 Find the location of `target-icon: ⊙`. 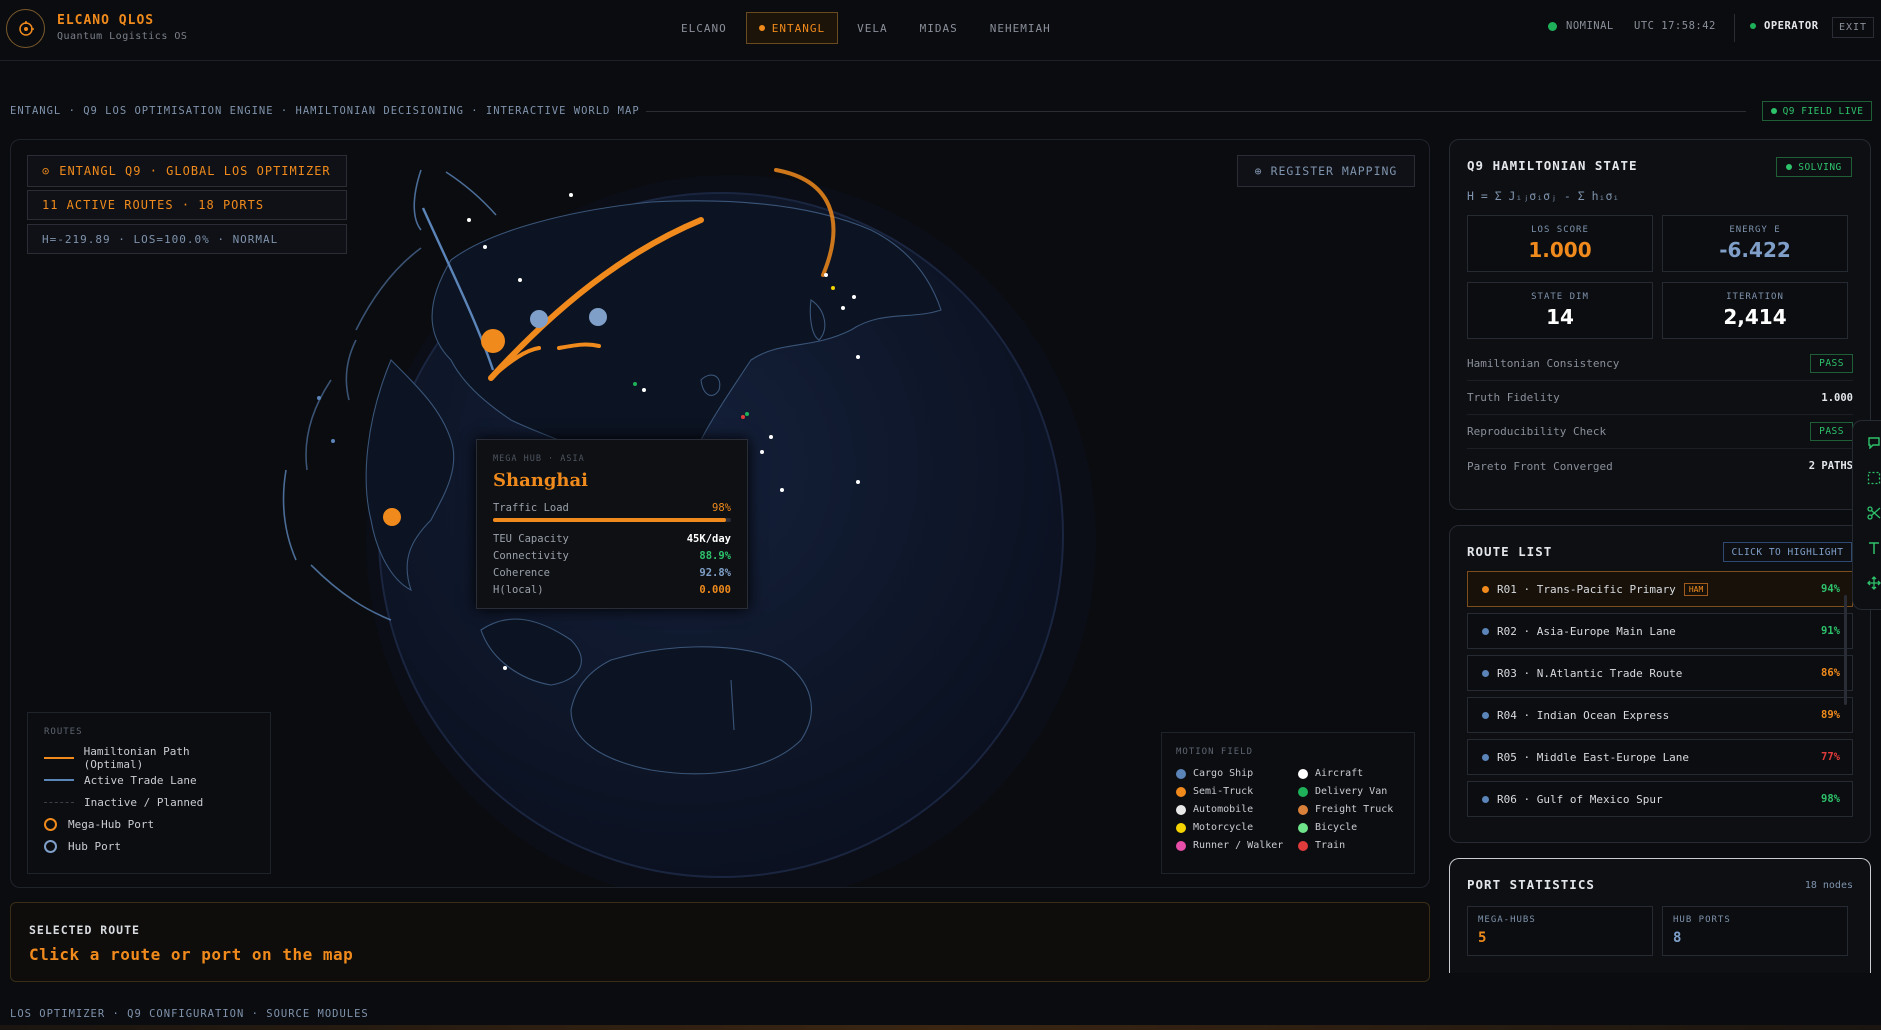

target-icon: ⊙ is located at coordinates (46, 171).